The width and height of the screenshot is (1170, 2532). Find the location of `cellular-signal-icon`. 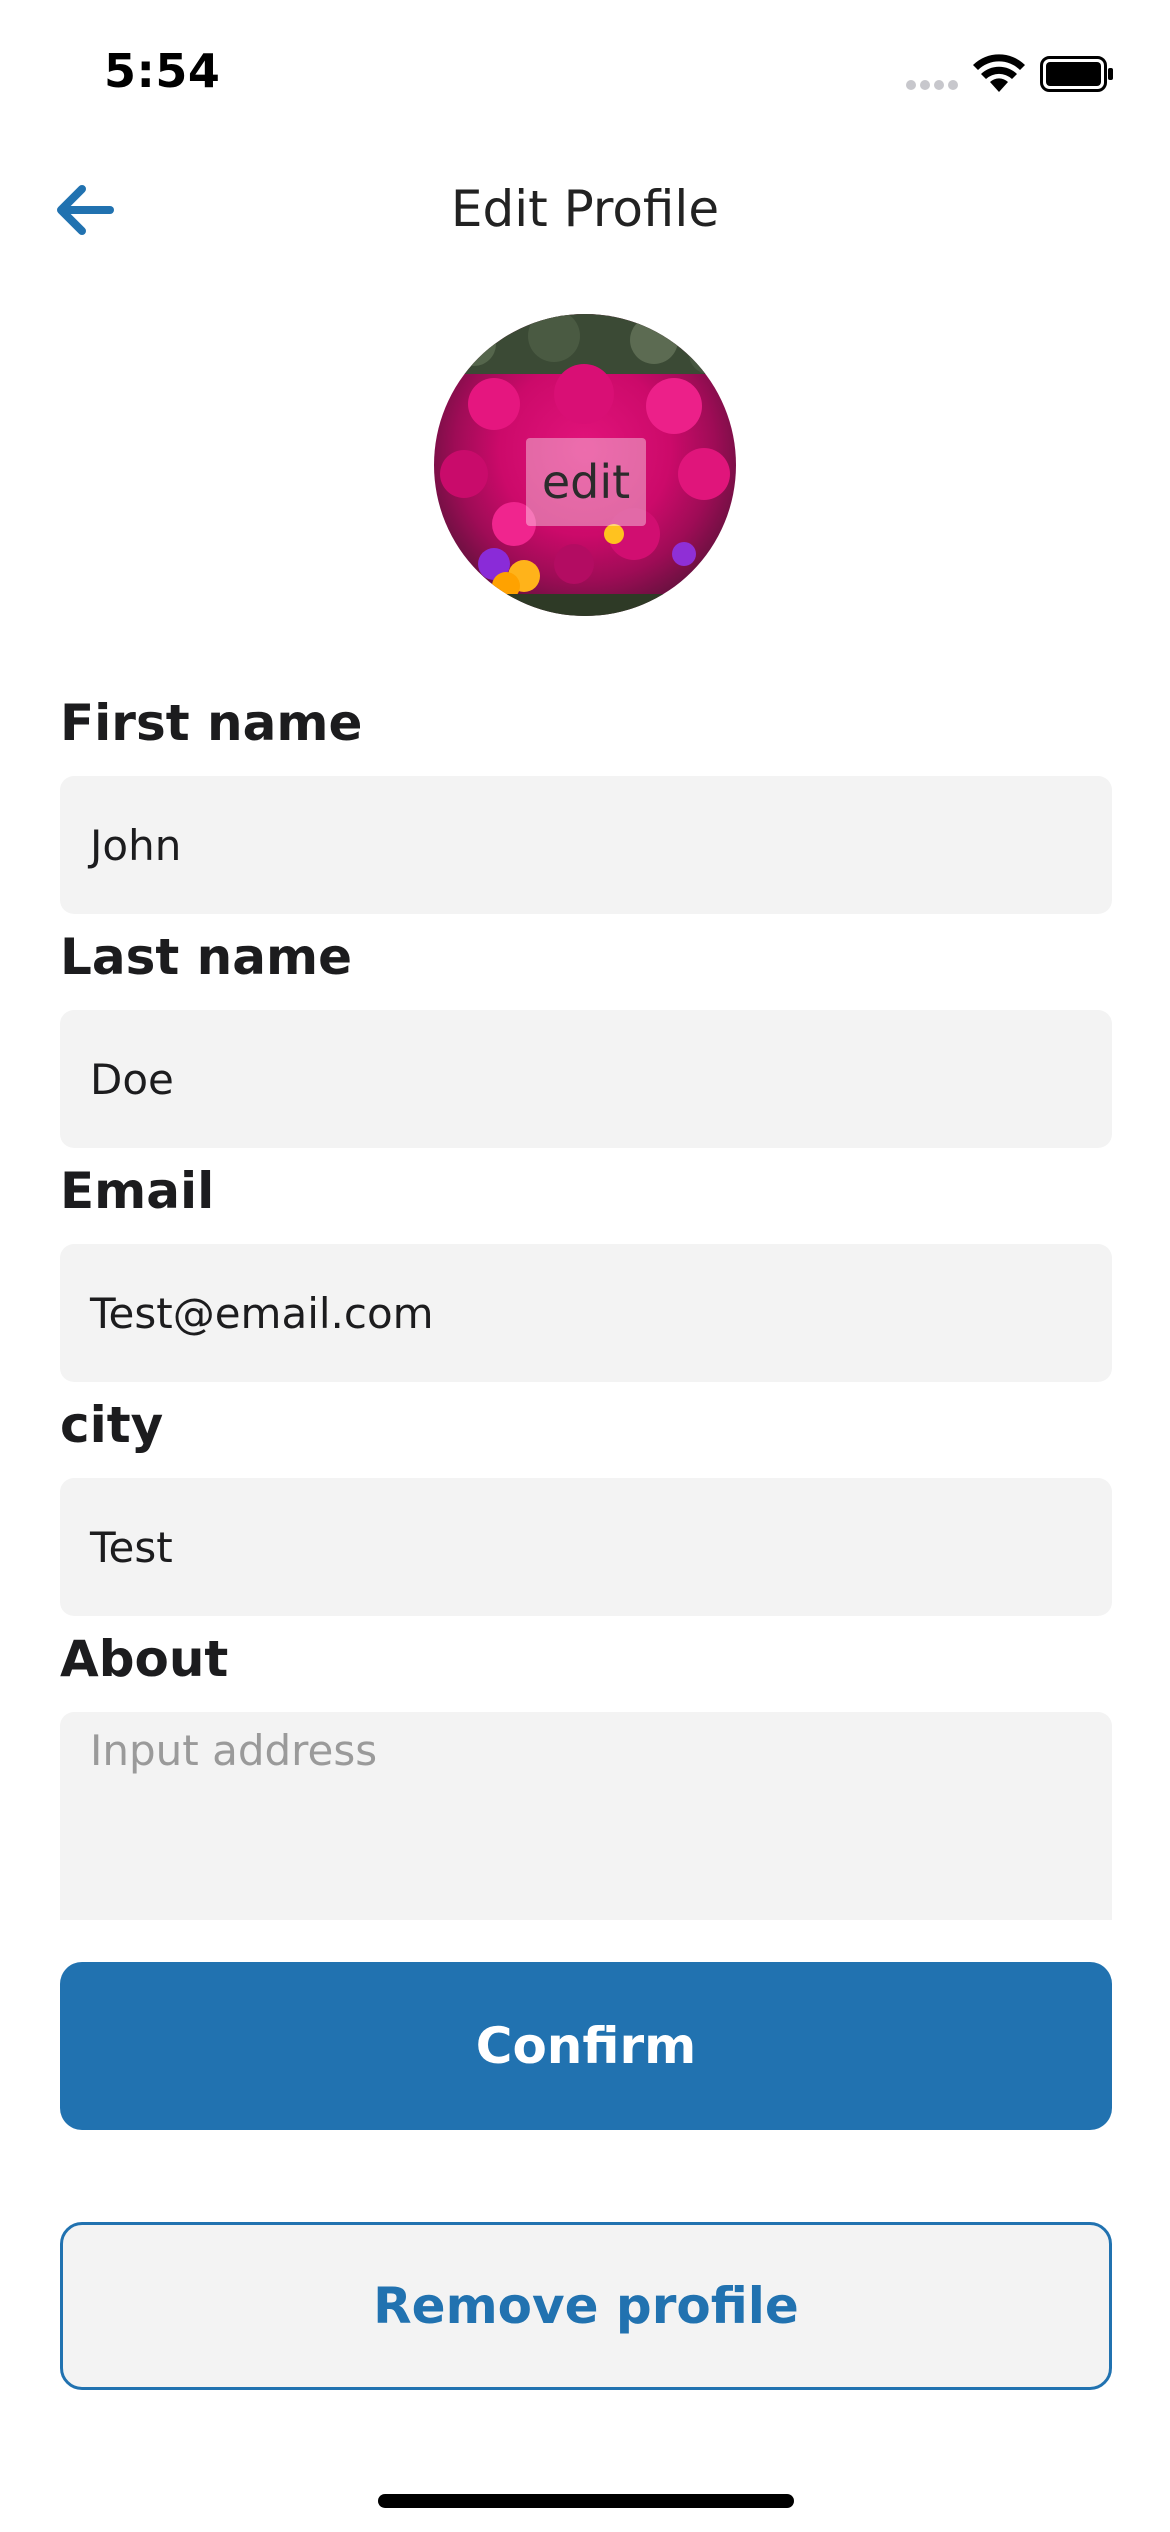

cellular-signal-icon is located at coordinates (933, 86).